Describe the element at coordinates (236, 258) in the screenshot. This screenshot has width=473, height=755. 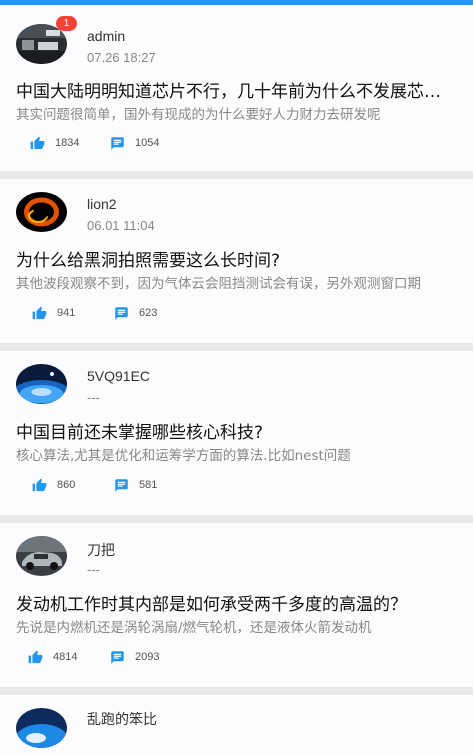
I see `question-title: 为什么给黑洞拍照需要这么长时间?` at that location.